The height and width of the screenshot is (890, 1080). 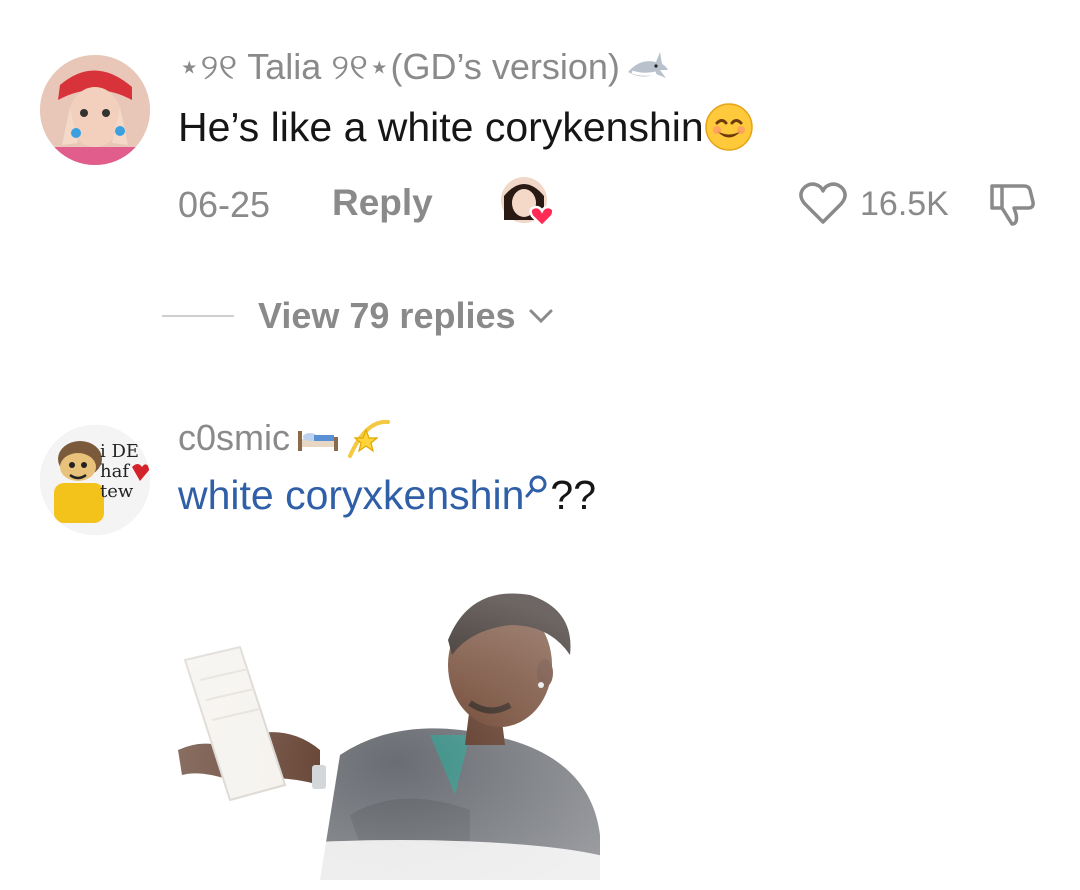 What do you see at coordinates (823, 203) in the screenshot?
I see `heart-outline-icon` at bounding box center [823, 203].